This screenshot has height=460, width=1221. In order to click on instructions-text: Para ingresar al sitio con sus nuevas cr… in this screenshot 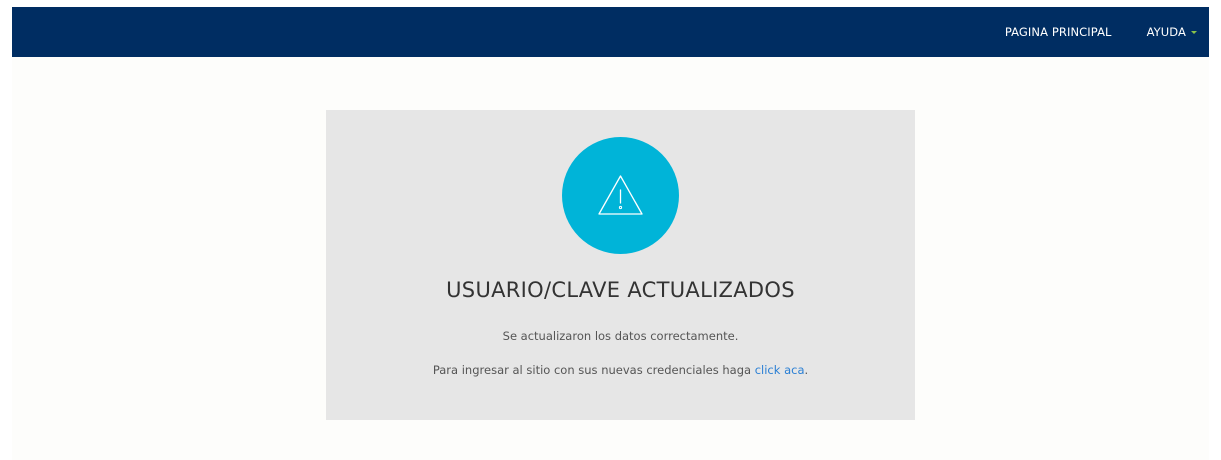, I will do `click(592, 370)`.